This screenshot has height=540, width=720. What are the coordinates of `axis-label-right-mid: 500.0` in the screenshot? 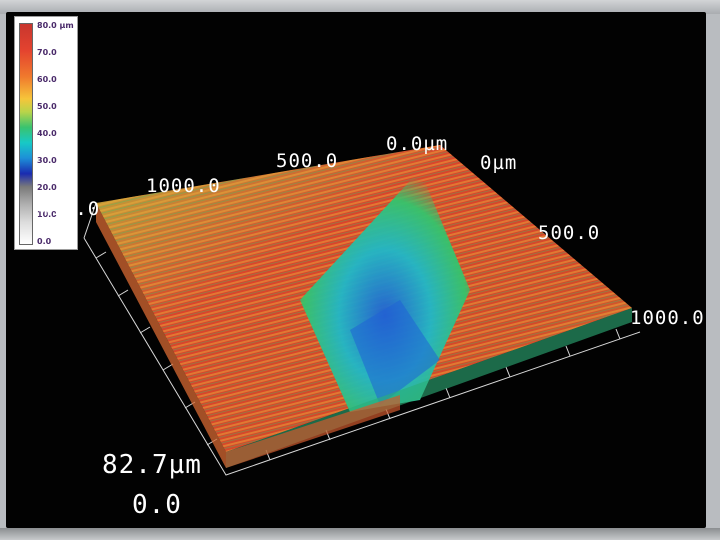 It's located at (569, 233).